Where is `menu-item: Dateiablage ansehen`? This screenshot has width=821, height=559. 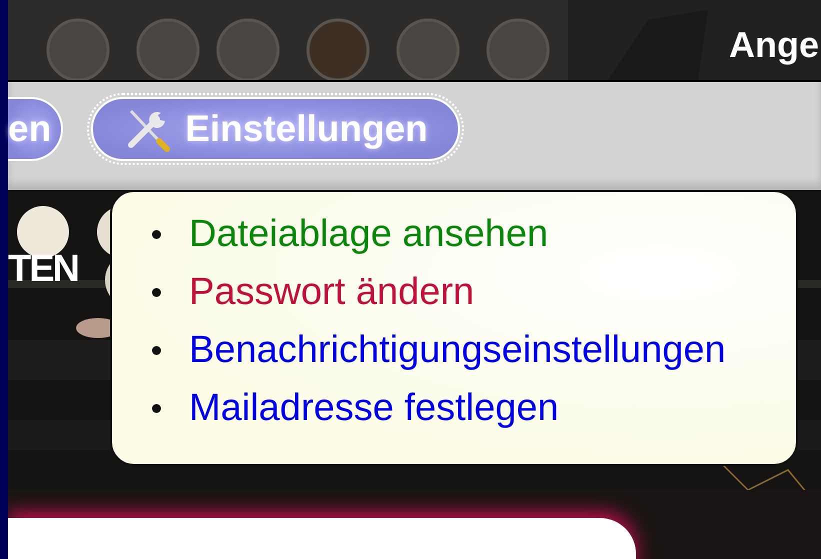
menu-item: Dateiablage ansehen is located at coordinates (368, 234).